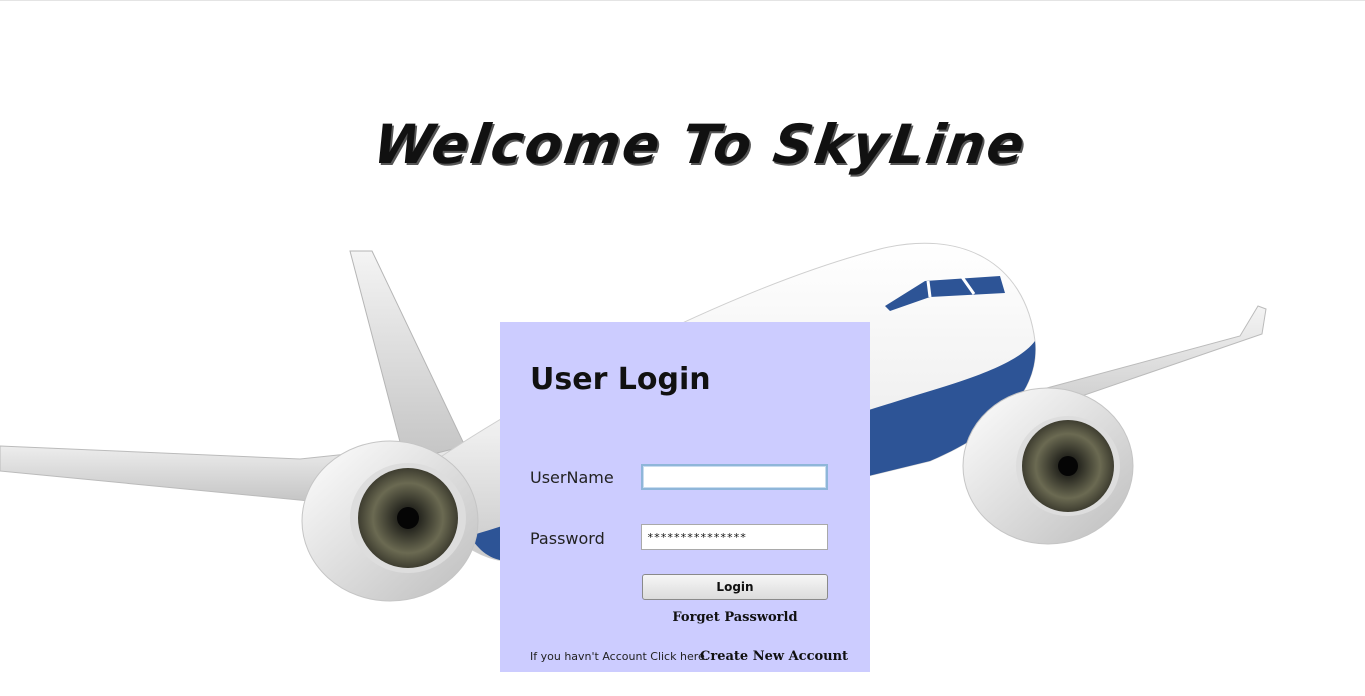 The image size is (1365, 696). Describe the element at coordinates (1048, 466) in the screenshot. I see `right-engine` at that location.